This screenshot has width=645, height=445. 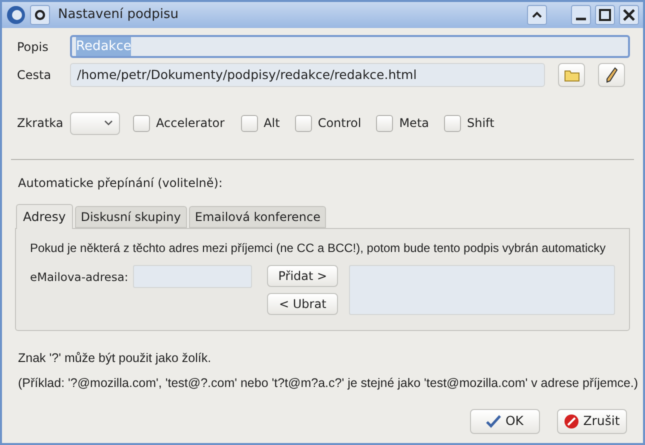 What do you see at coordinates (80, 277) in the screenshot?
I see `field-label: eMailova-adresa:` at bounding box center [80, 277].